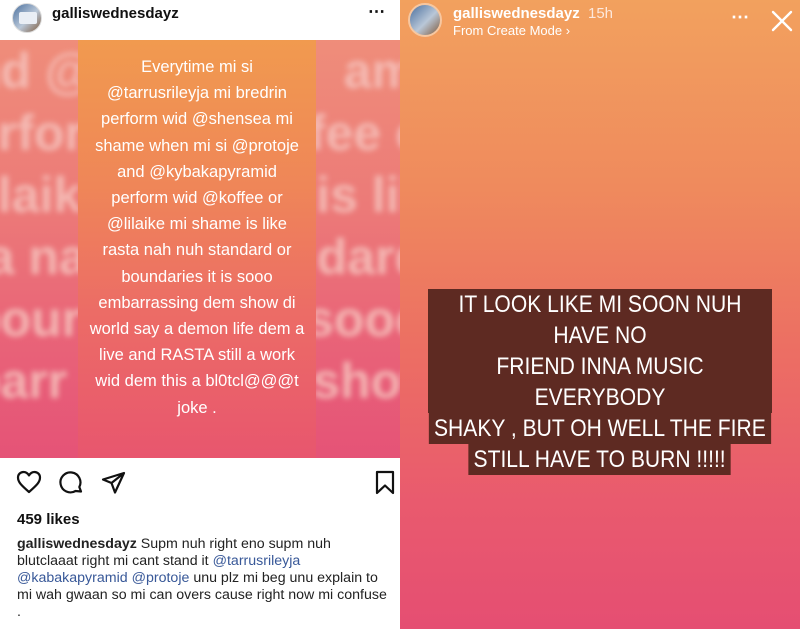 This screenshot has width=800, height=629. I want to click on story-text-line: FRIEND INNA MUSIC EVERYBODY, so click(600, 382).